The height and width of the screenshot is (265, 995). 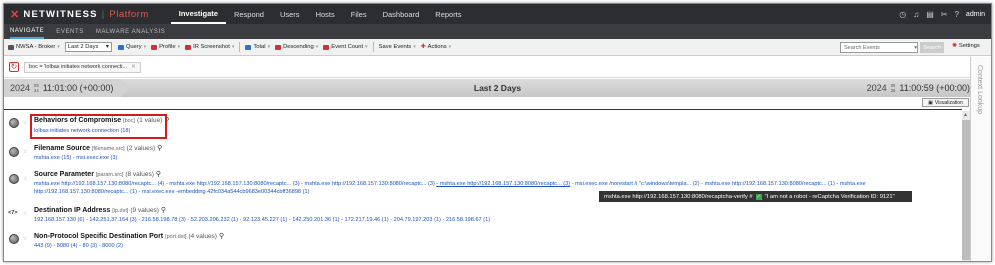 I want to click on chevron-down-icon: ▾, so click(x=107, y=47).